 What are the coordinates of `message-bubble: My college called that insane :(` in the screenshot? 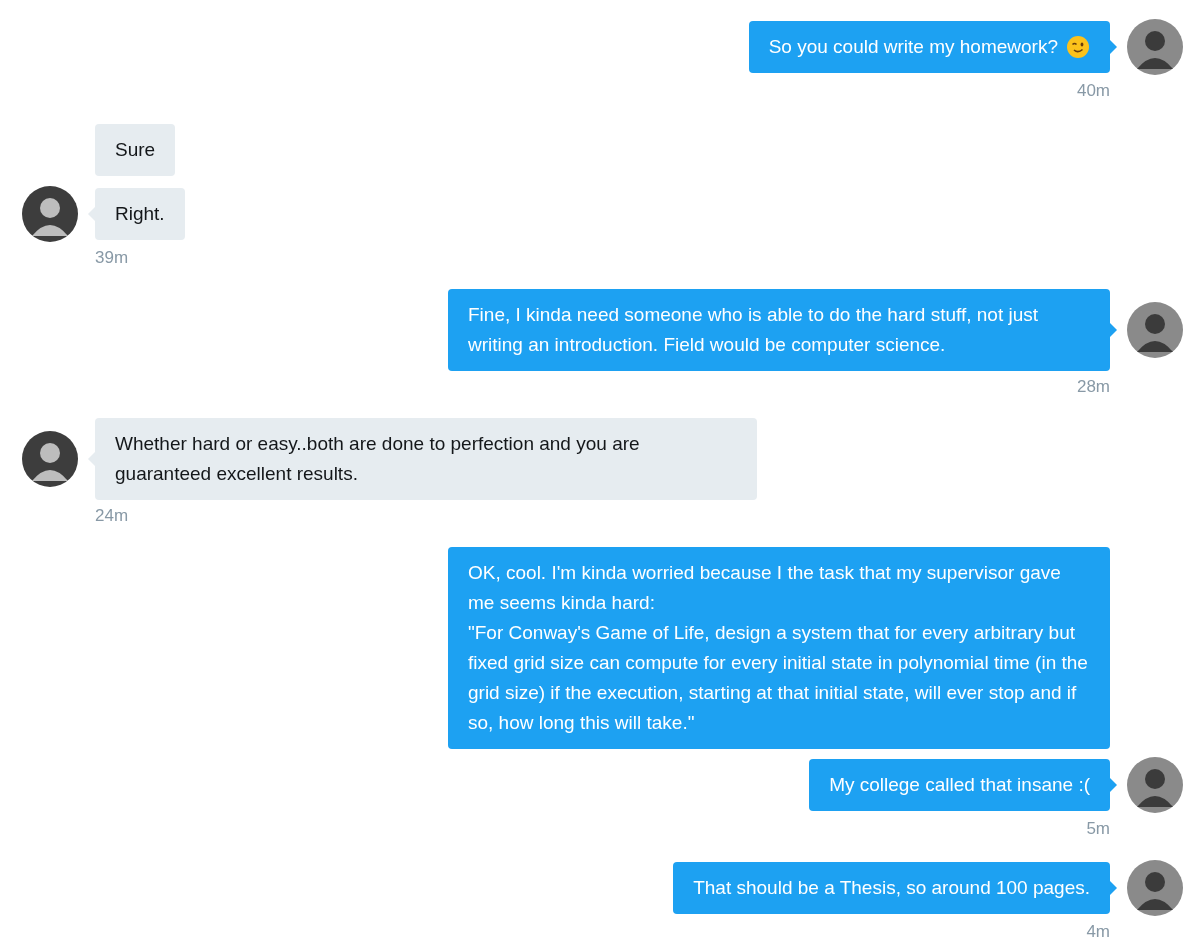 It's located at (959, 785).